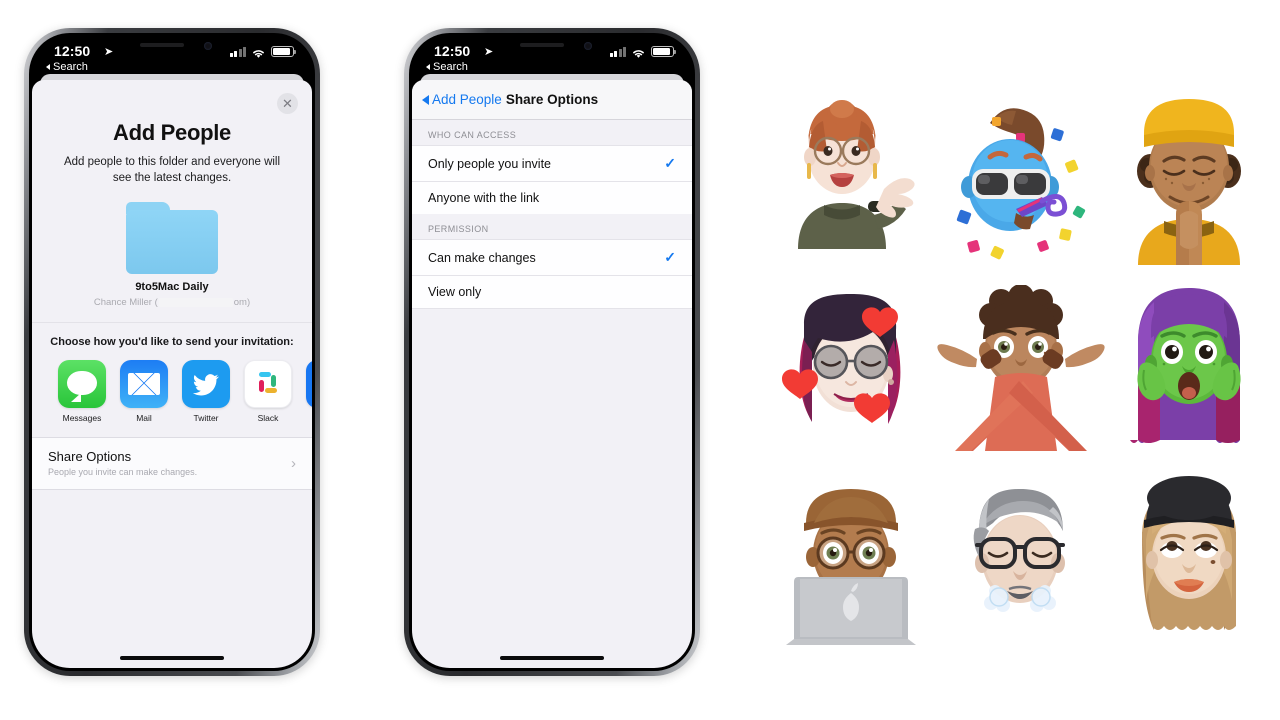 This screenshot has width=1280, height=720. Describe the element at coordinates (1020, 176) in the screenshot. I see `memoji-blue-alien-party-horn` at that location.